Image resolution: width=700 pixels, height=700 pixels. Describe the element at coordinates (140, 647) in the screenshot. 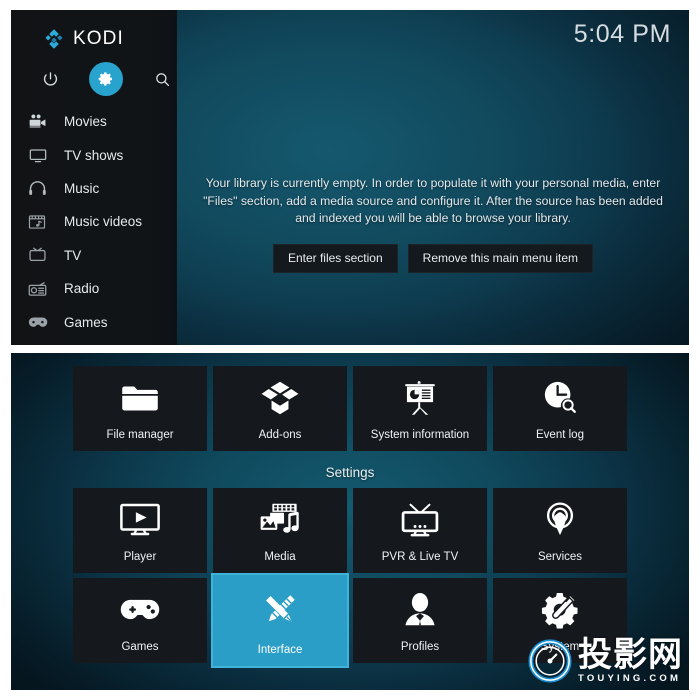

I see `tile-label: Games` at that location.